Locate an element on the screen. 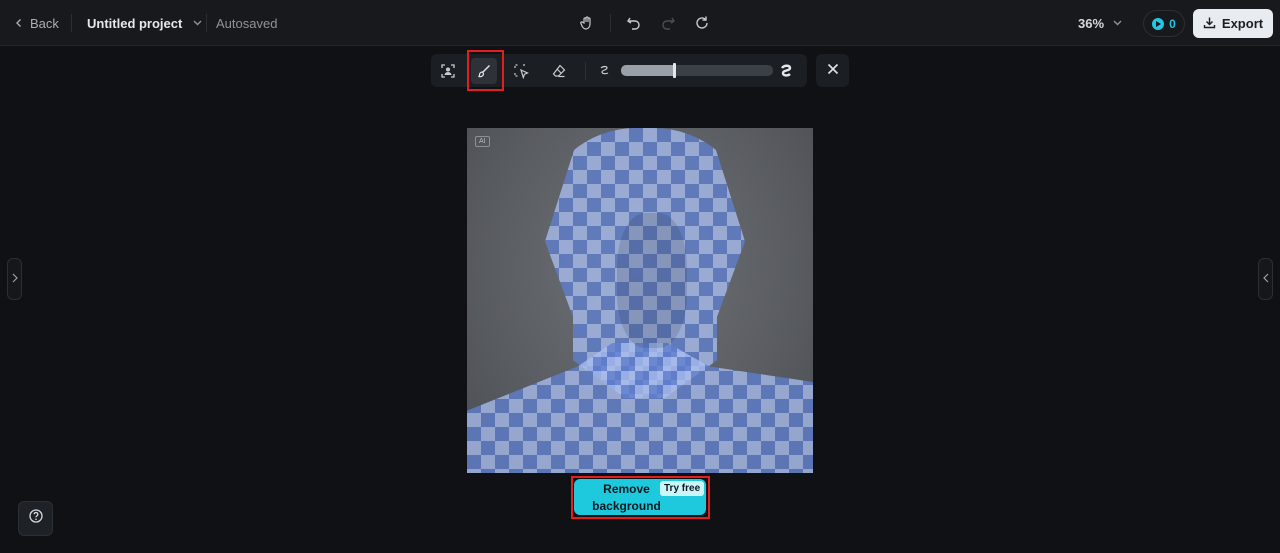  project-name: Untitled project is located at coordinates (135, 23).